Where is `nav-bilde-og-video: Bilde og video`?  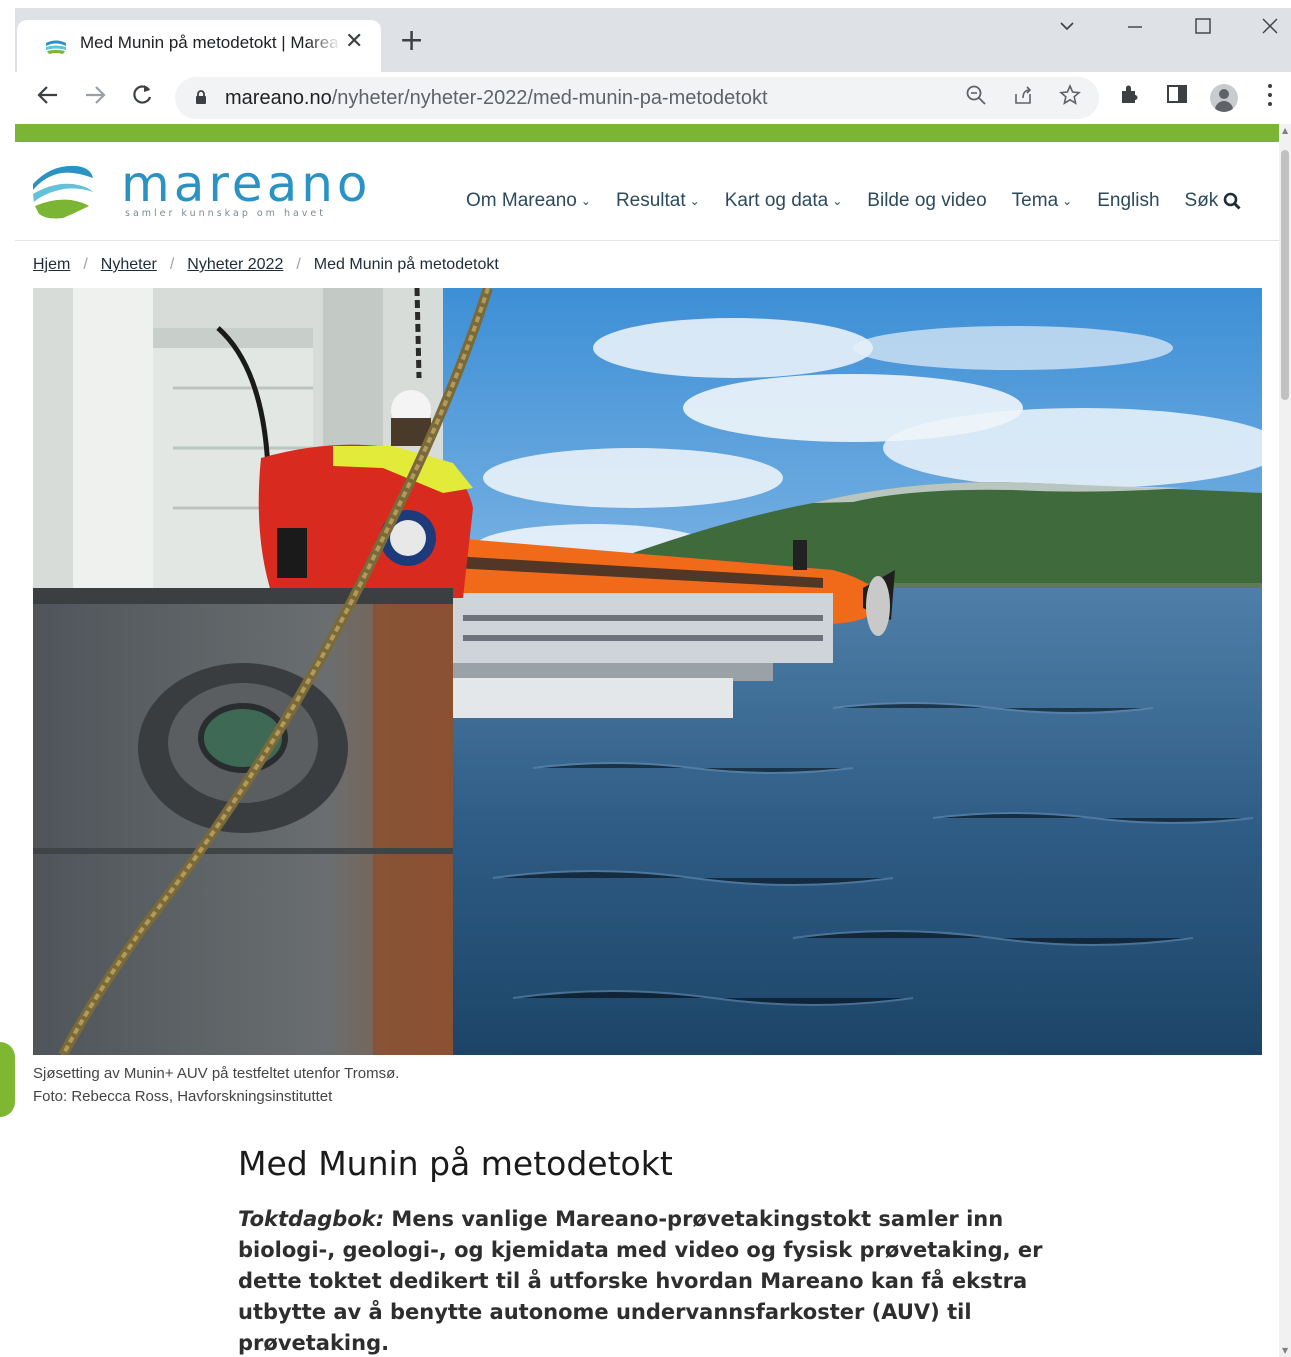
nav-bilde-og-video: Bilde og video is located at coordinates (926, 201).